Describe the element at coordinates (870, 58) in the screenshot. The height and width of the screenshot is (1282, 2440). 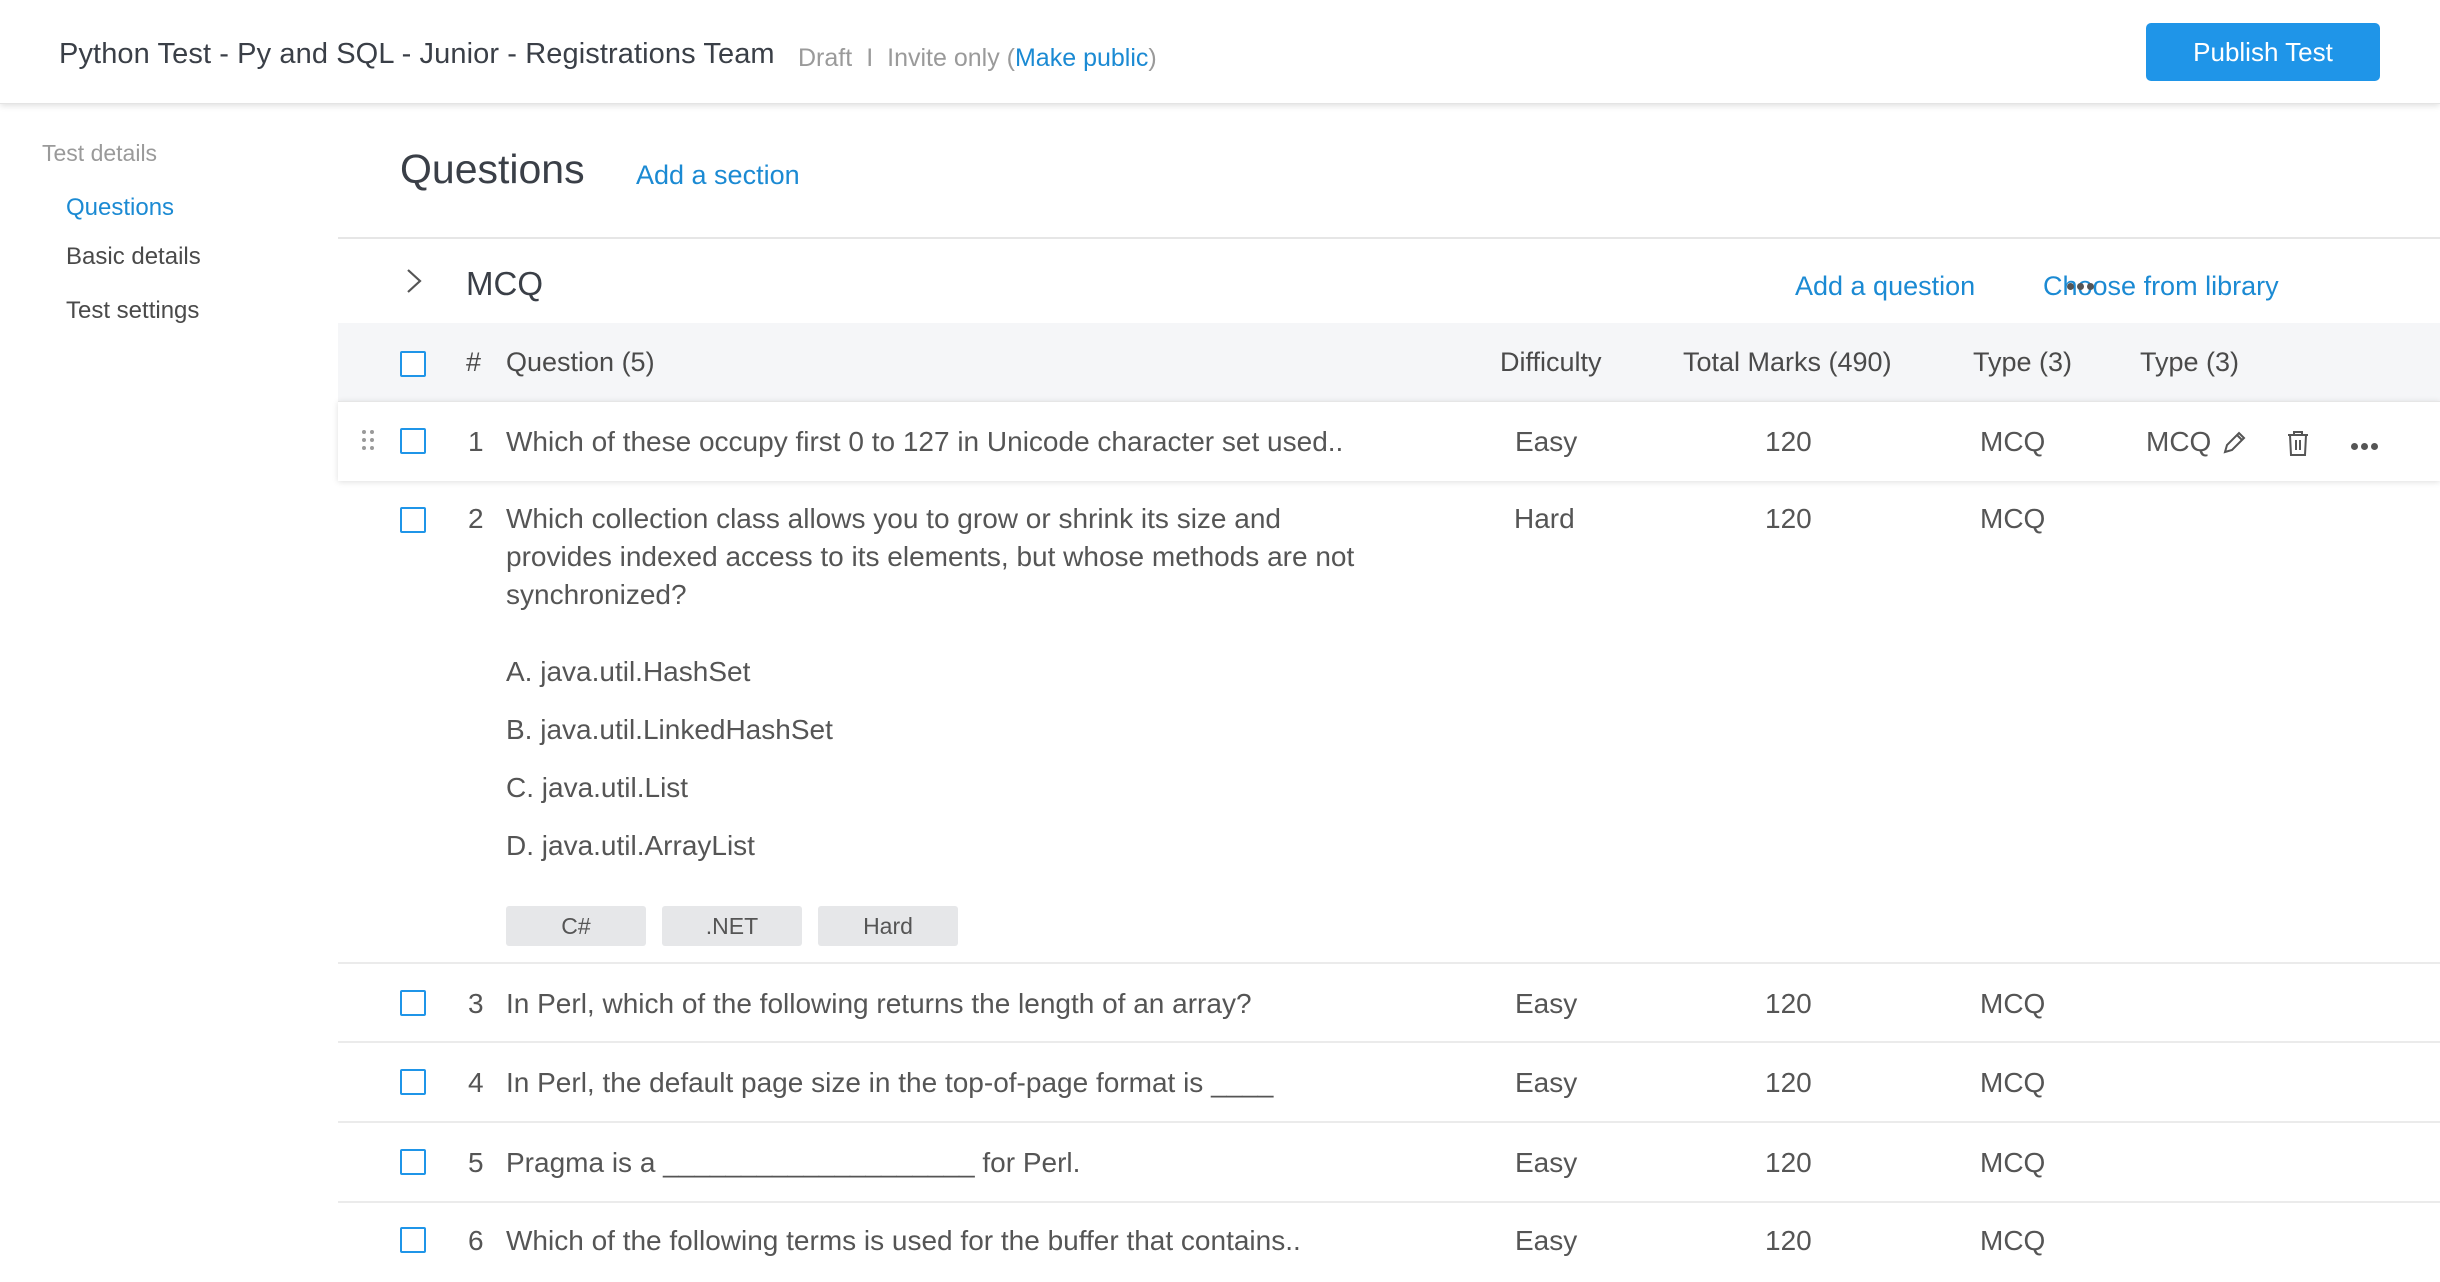
I see `meta-separator: I` at that location.